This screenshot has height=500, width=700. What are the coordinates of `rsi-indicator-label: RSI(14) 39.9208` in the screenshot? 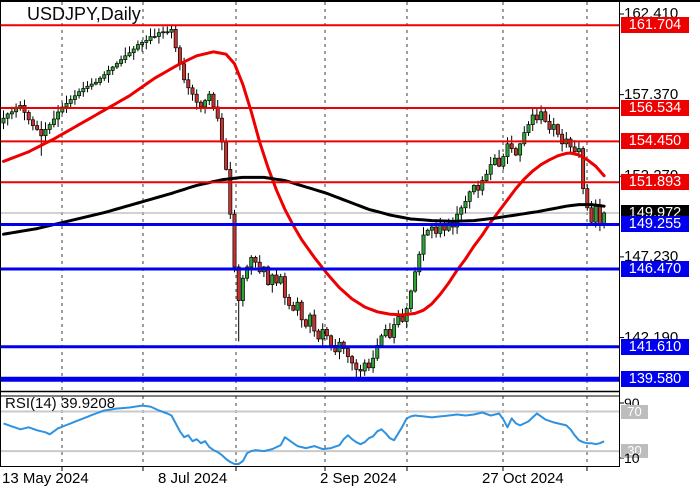 It's located at (60, 403).